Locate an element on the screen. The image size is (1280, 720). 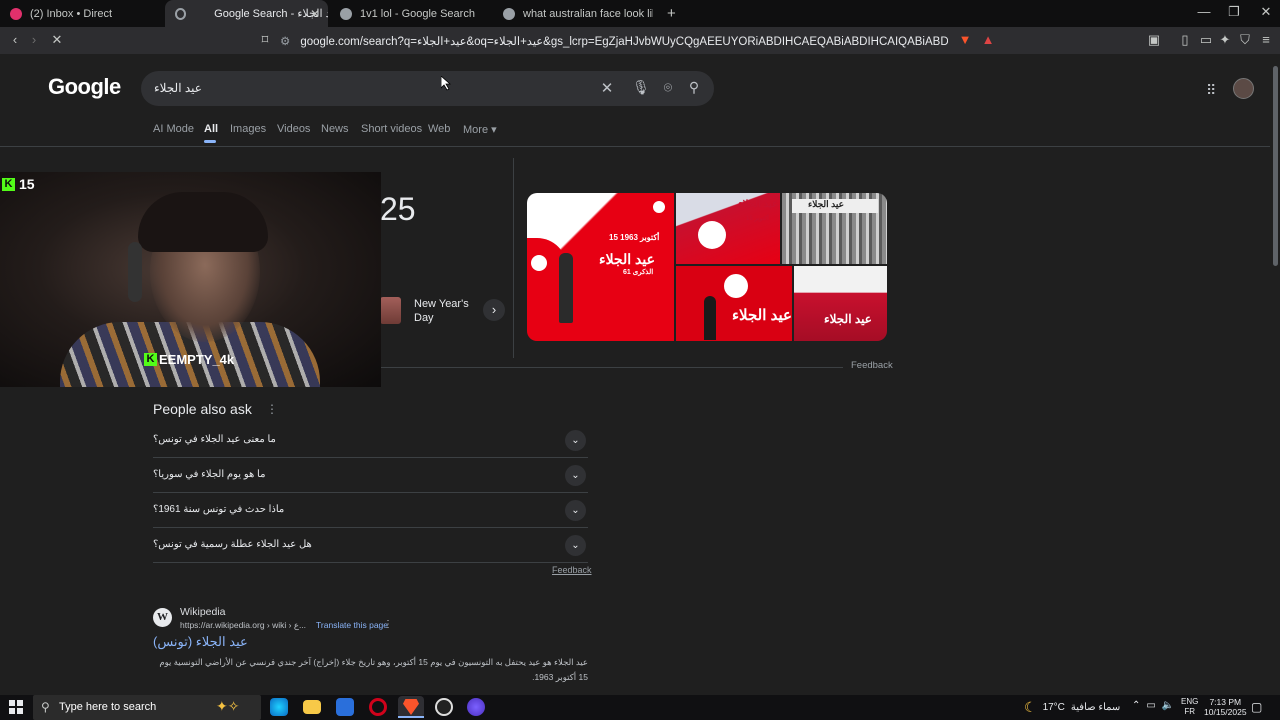
result-title-link: عيد الجلاء (تونس) is located at coordinates (200, 642).